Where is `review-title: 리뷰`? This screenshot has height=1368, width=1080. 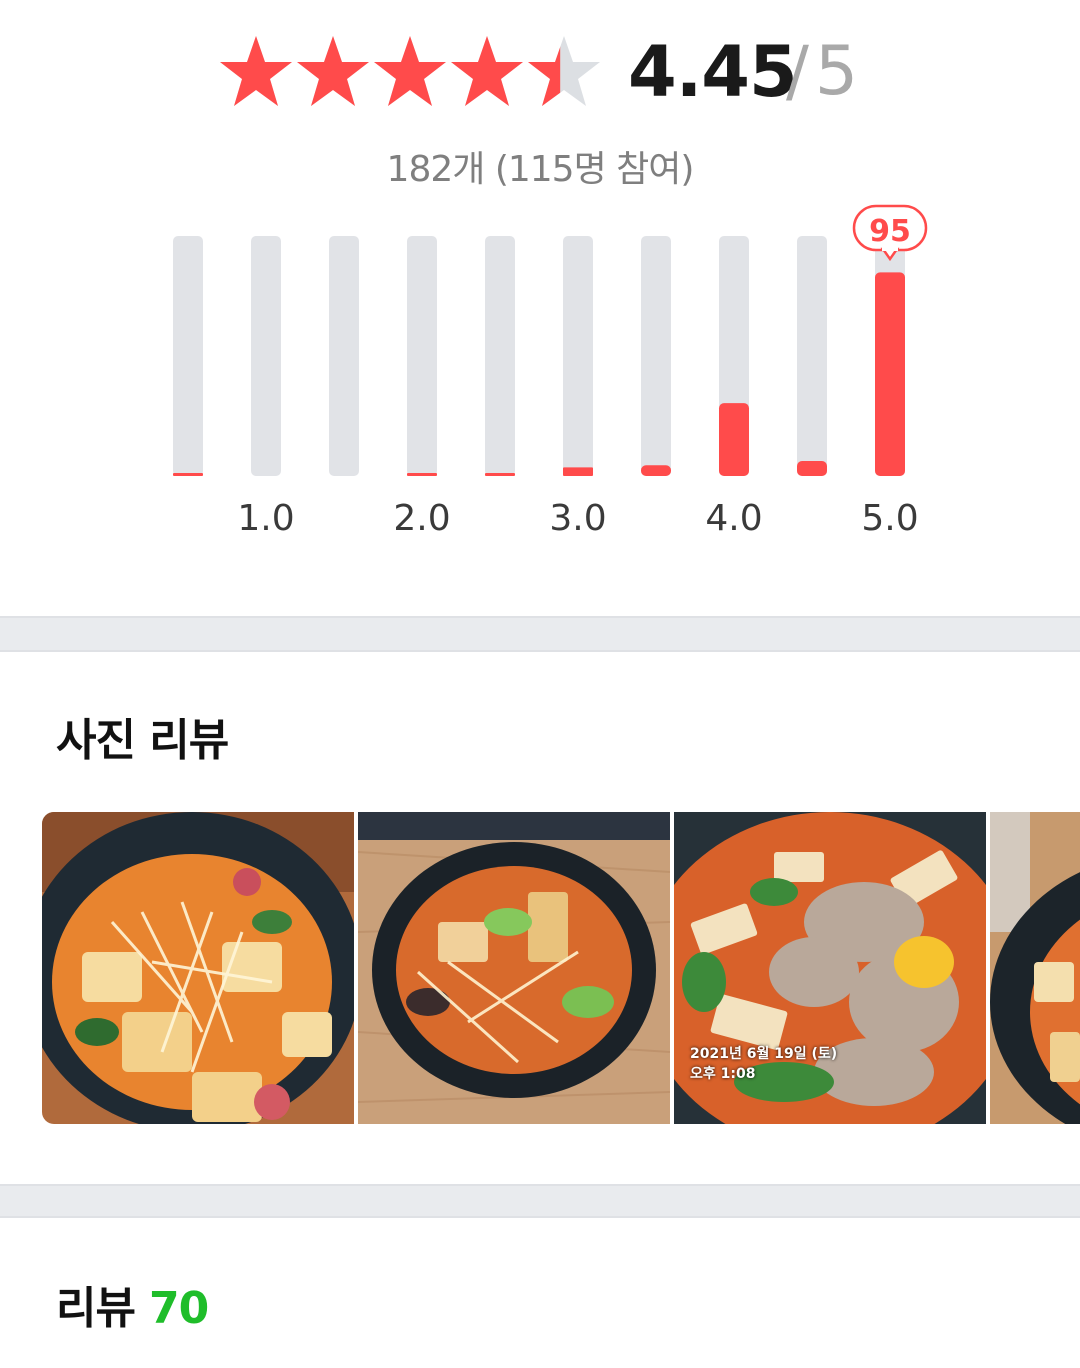 review-title: 리뷰 is located at coordinates (96, 1308).